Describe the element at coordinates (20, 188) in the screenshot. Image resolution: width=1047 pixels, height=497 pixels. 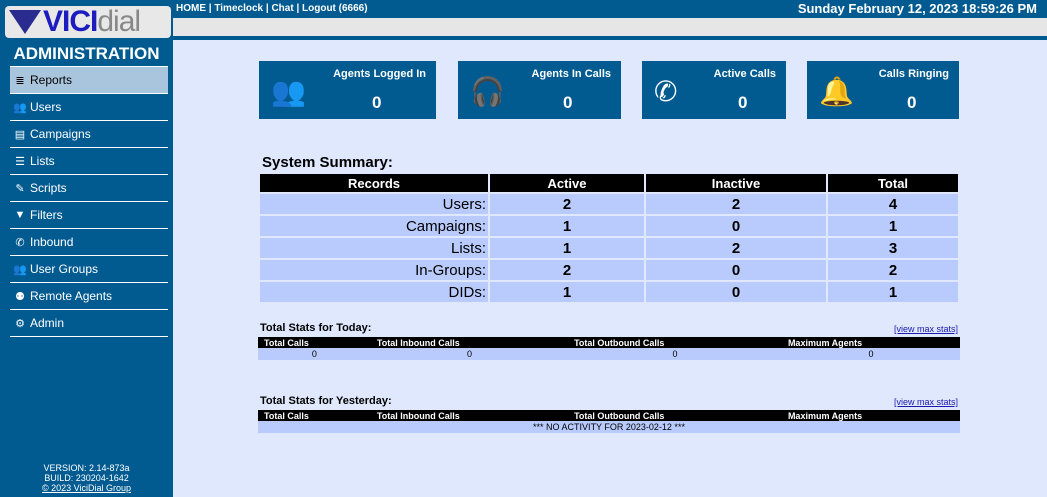
I see `scripts-icon: ✎` at that location.